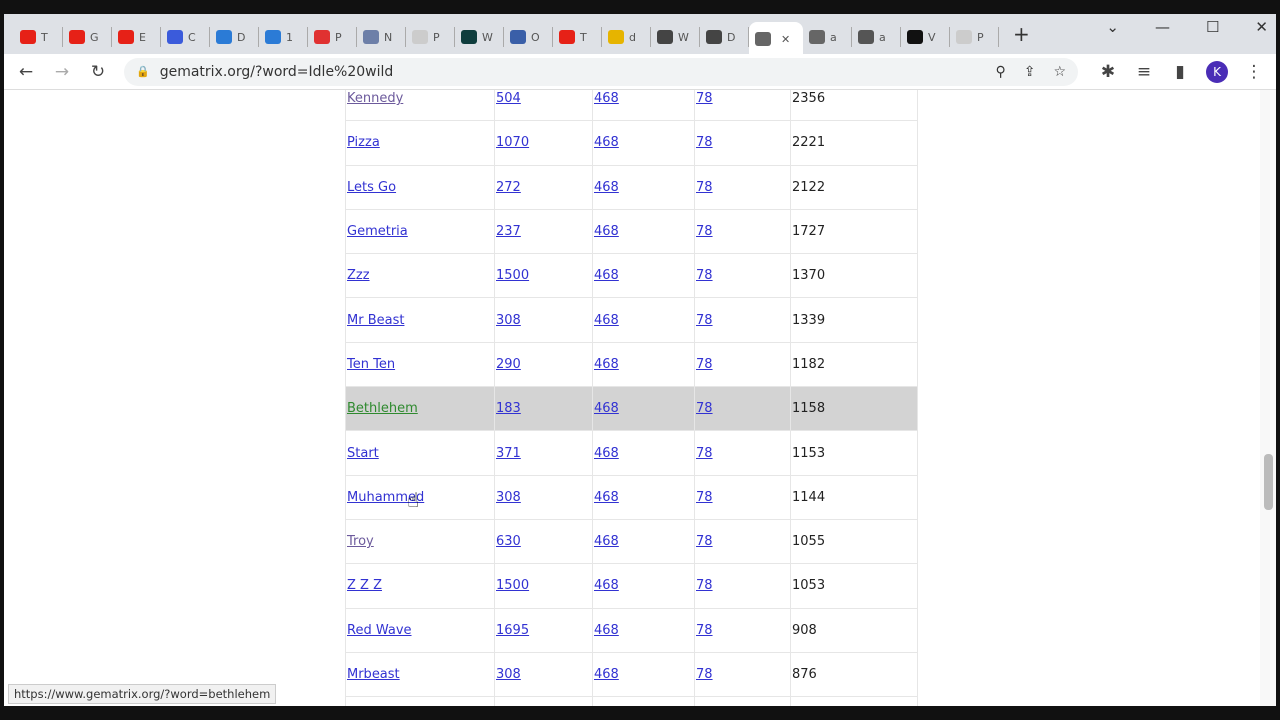 The height and width of the screenshot is (720, 1280). I want to click on value-link: 290, so click(508, 364).